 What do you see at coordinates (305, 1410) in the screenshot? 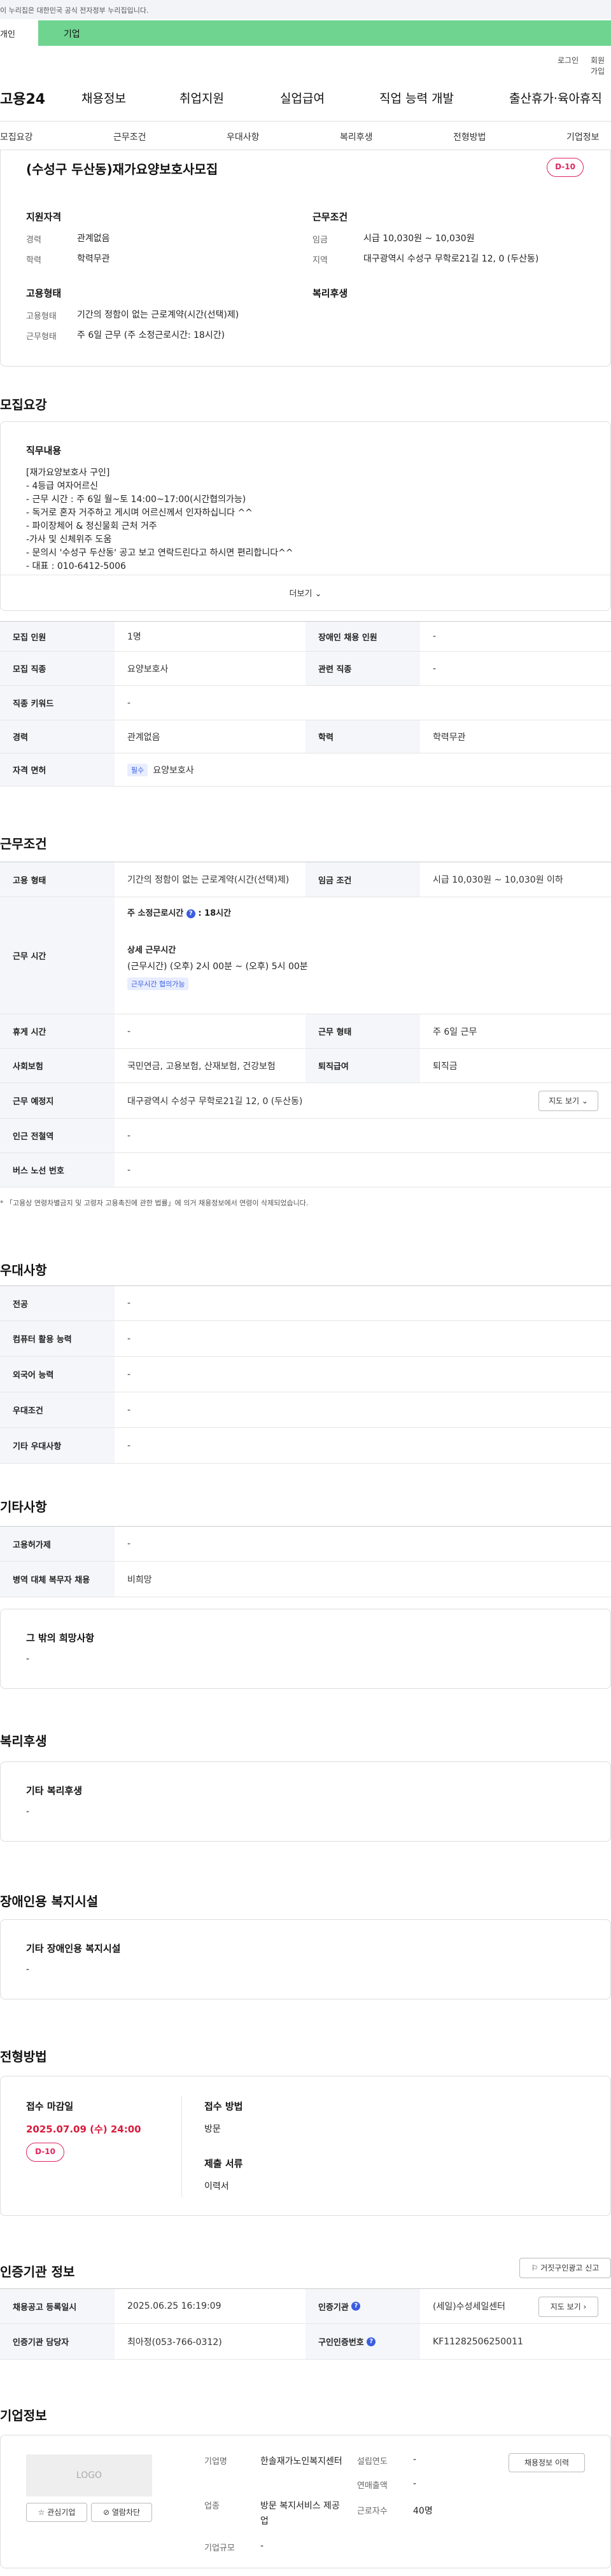
I see `table-row: 우대조건 -` at bounding box center [305, 1410].